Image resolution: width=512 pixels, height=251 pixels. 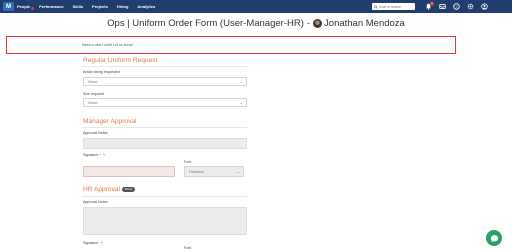 I want to click on inbox-icon, so click(x=442, y=6).